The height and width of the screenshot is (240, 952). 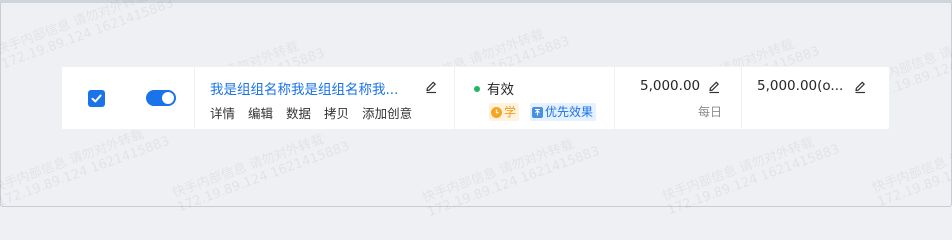 What do you see at coordinates (168, 98) in the screenshot?
I see `toggle-knob` at bounding box center [168, 98].